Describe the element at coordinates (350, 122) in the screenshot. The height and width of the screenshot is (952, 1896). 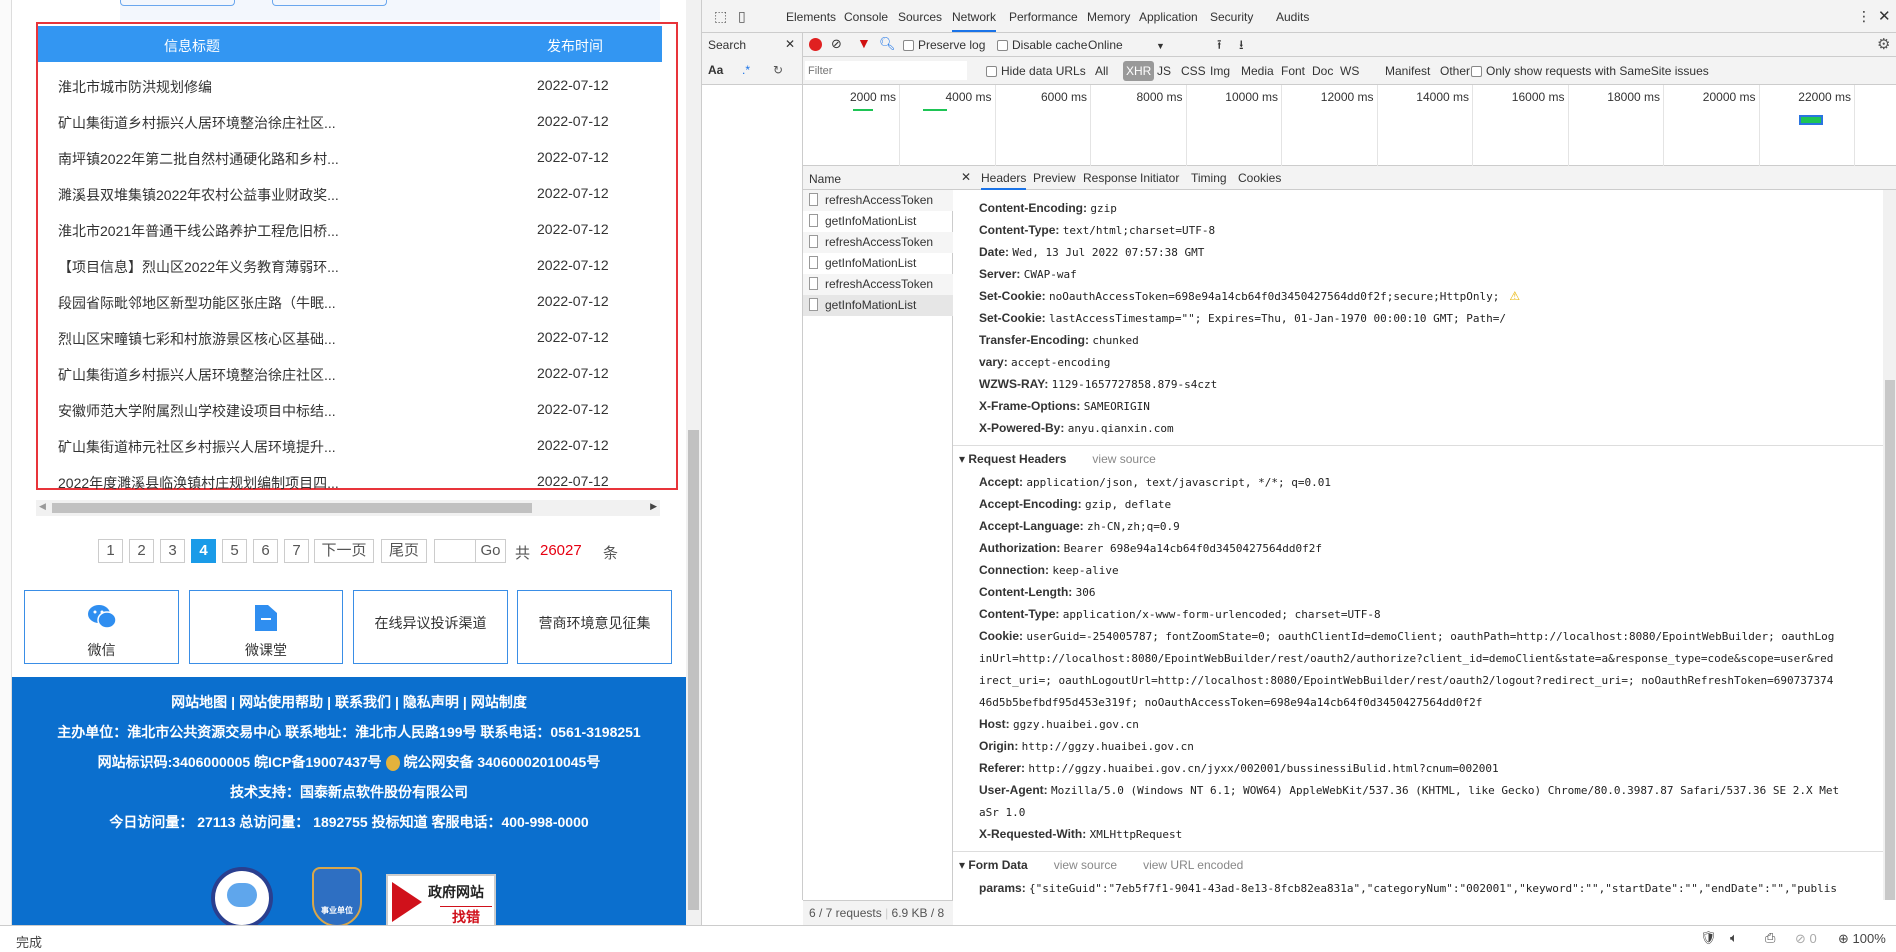
I see `table-row: 矿山集街道乡村振兴人居环境整治徐庄社区... 2022-07-12` at that location.